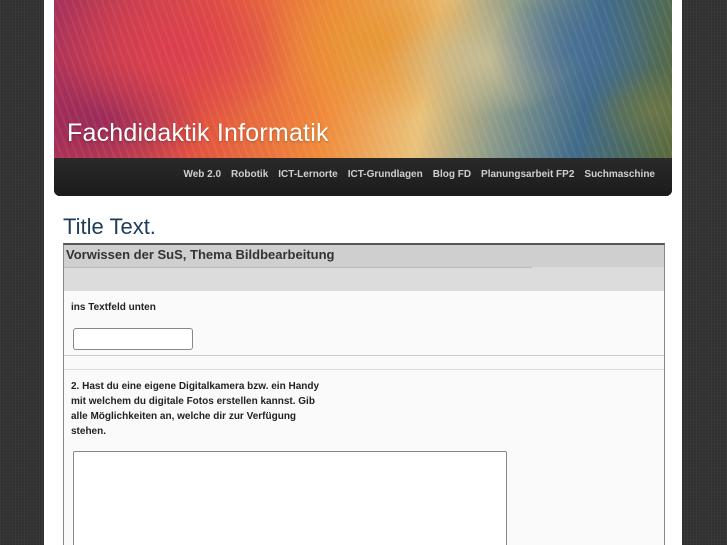  What do you see at coordinates (619, 174) in the screenshot?
I see `nav-item-suchmaschine: Suchmaschine` at bounding box center [619, 174].